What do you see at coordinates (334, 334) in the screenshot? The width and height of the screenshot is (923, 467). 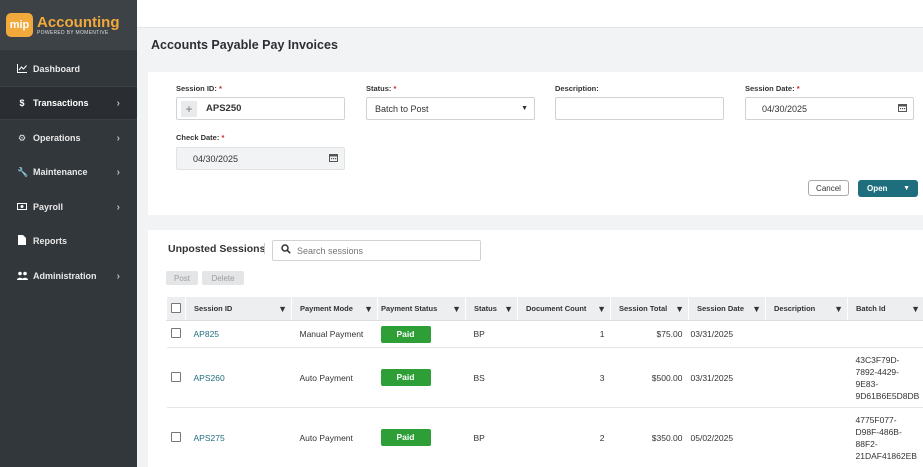 I see `payment-mode-cell: Manual Payment` at bounding box center [334, 334].